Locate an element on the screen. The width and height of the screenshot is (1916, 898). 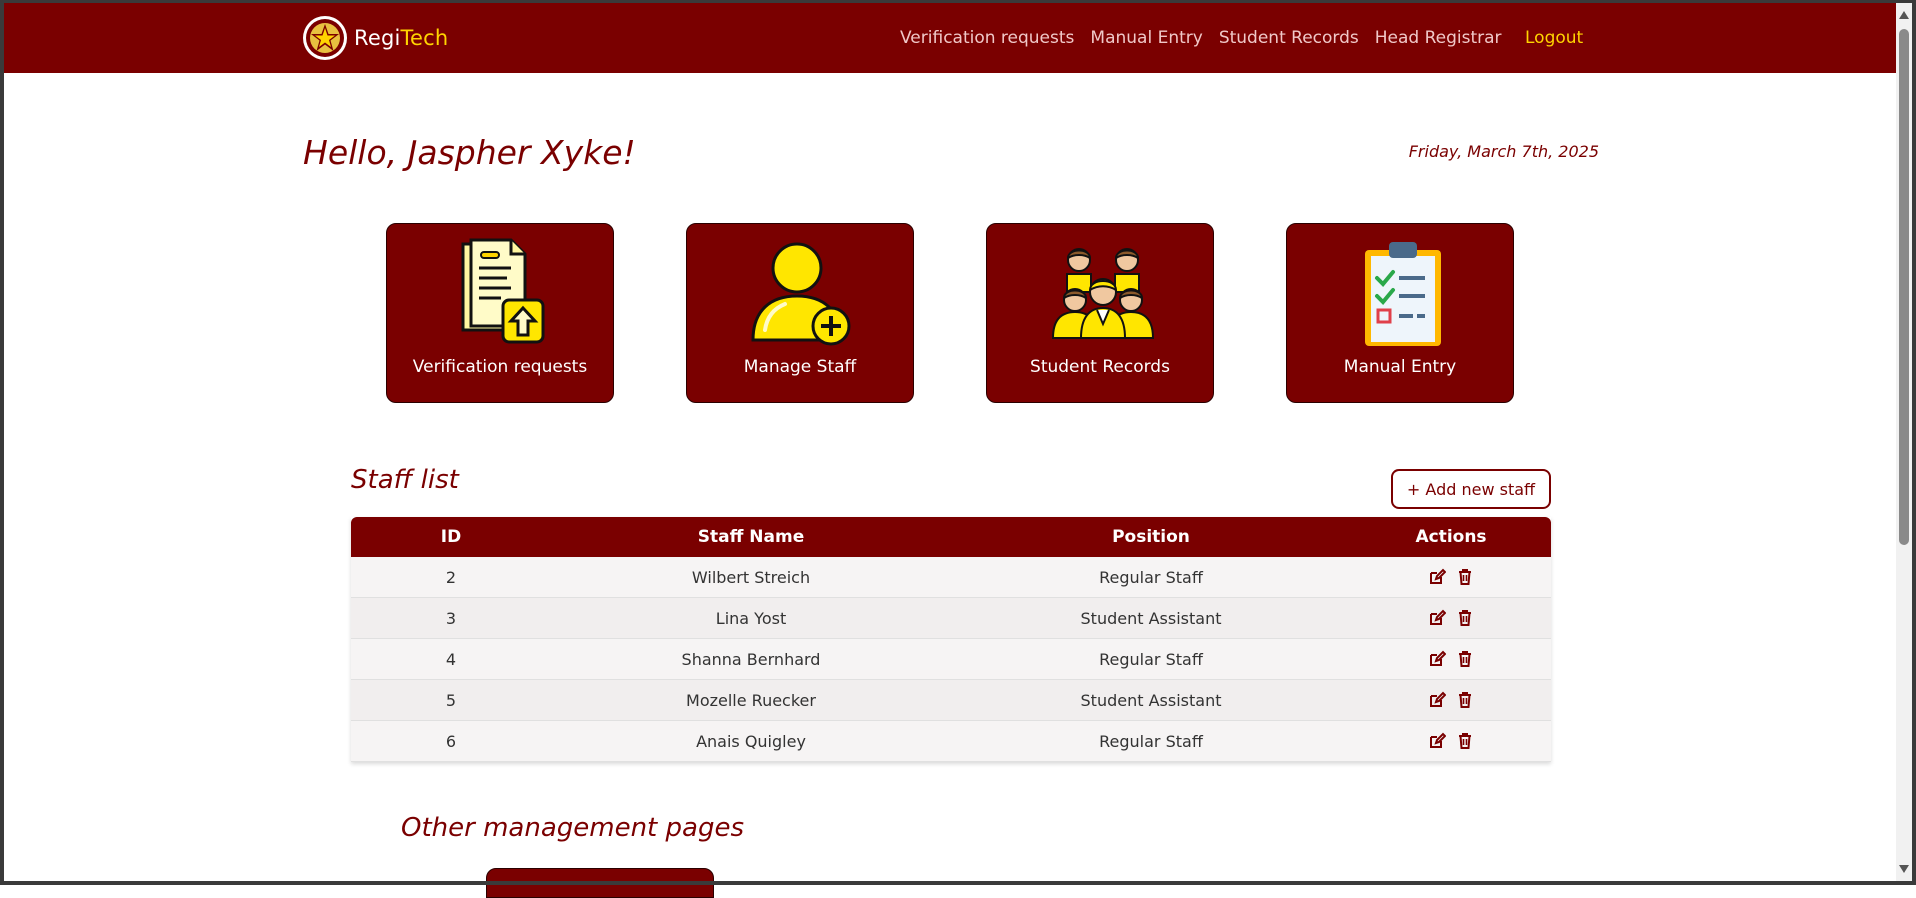
add-user-icon is located at coordinates (801, 294).